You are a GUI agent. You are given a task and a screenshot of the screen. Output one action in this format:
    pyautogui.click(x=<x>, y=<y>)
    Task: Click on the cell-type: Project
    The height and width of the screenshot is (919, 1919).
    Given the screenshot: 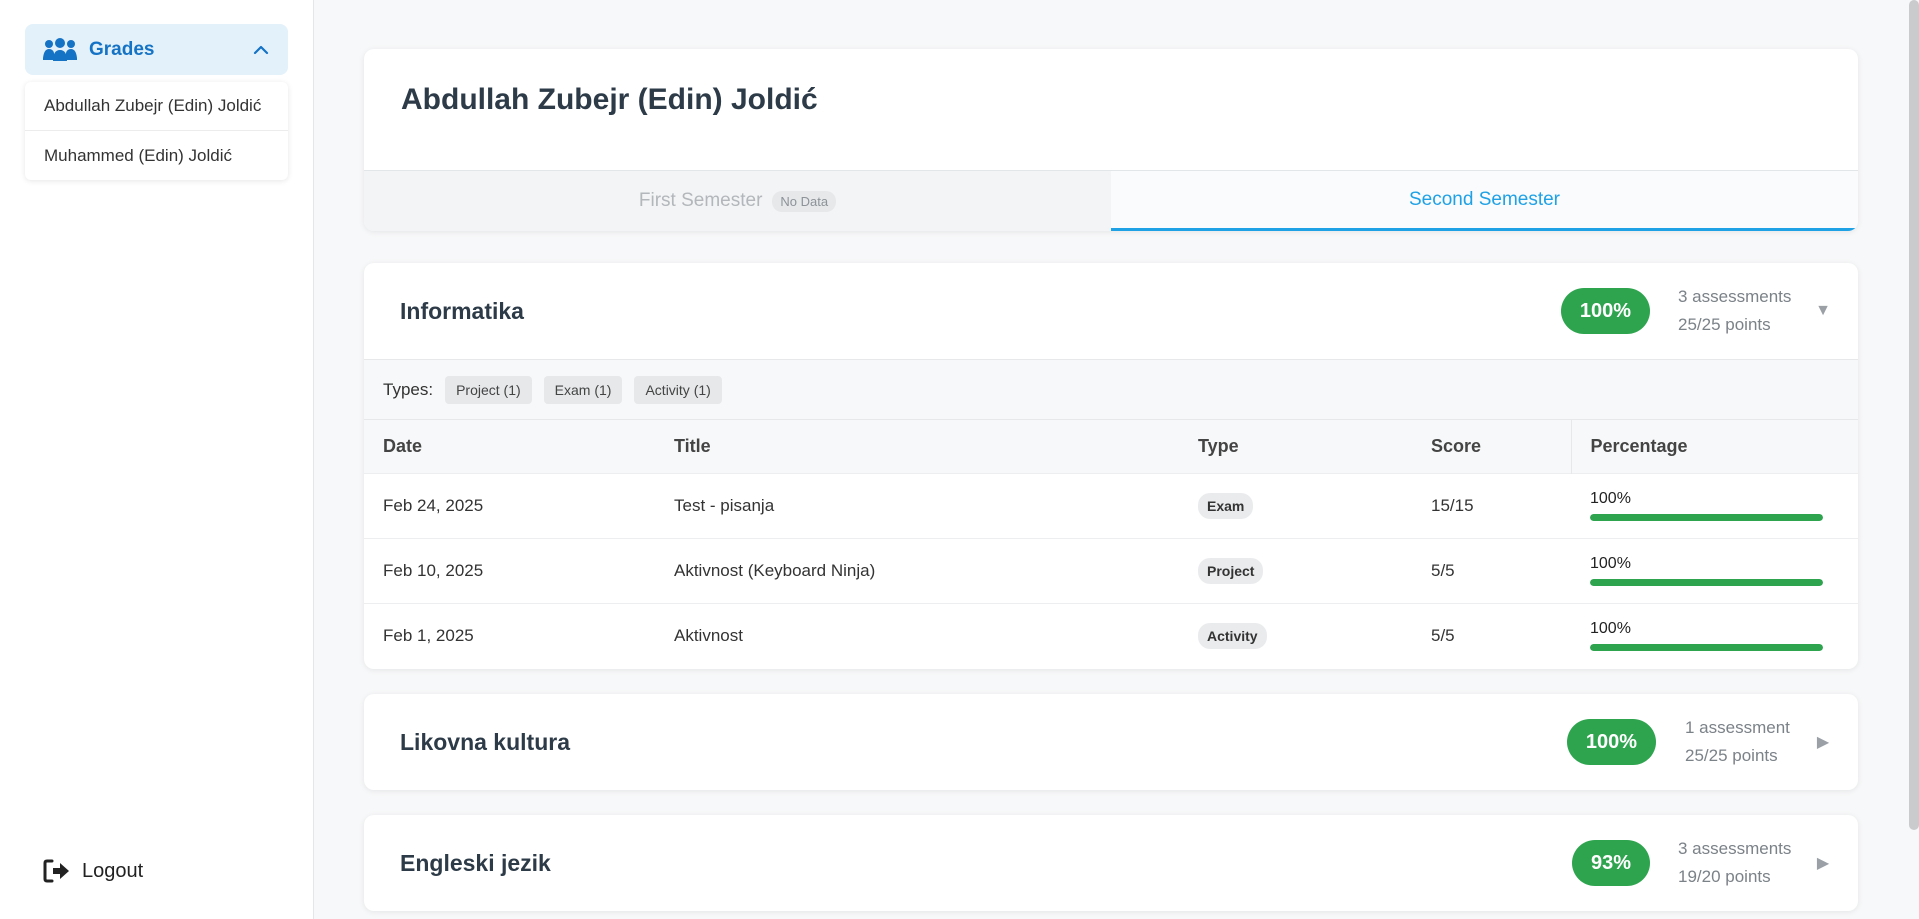 What is the action you would take?
    pyautogui.click(x=1295, y=570)
    